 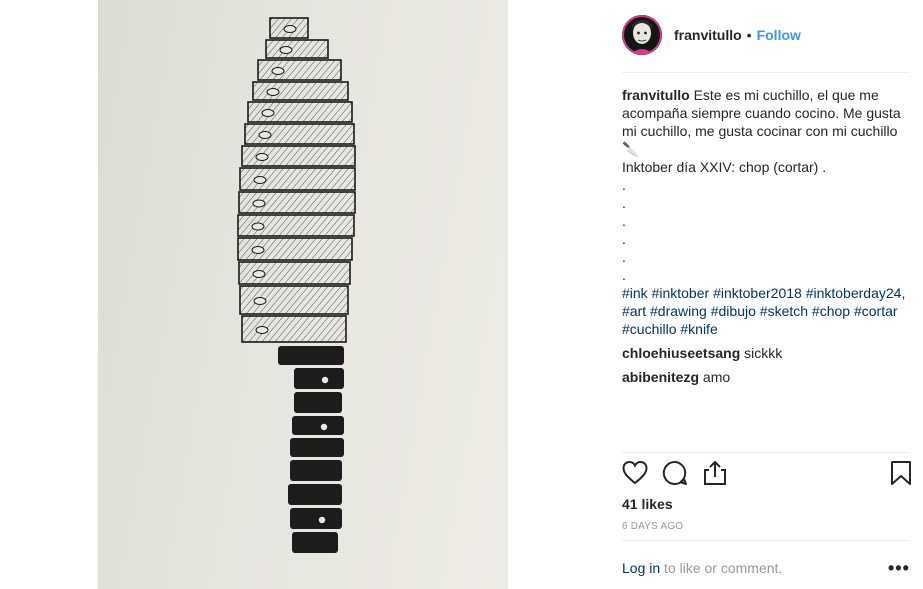 I want to click on hashtag-link: #inktober, so click(x=681, y=293).